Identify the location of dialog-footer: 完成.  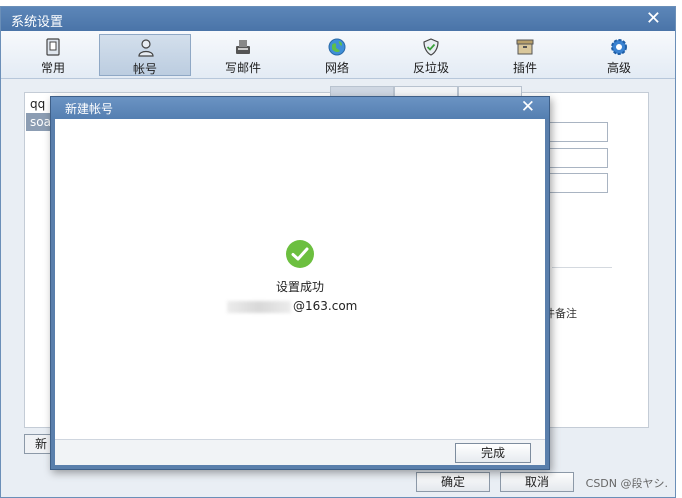
(300, 452).